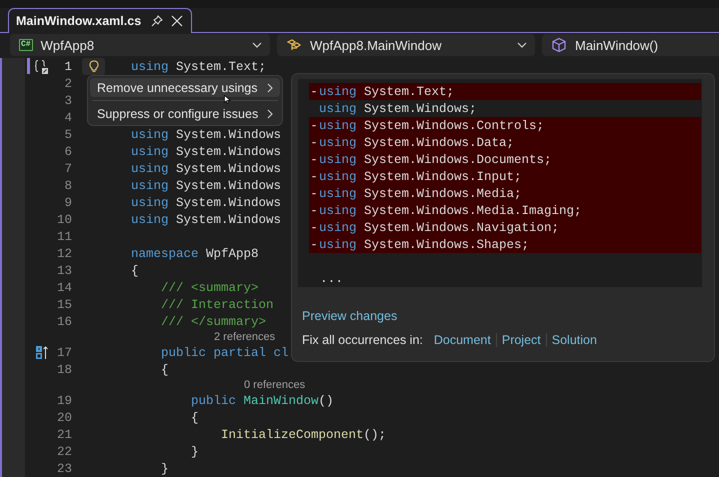 The width and height of the screenshot is (719, 477). I want to click on line-number: 3, so click(67, 101).